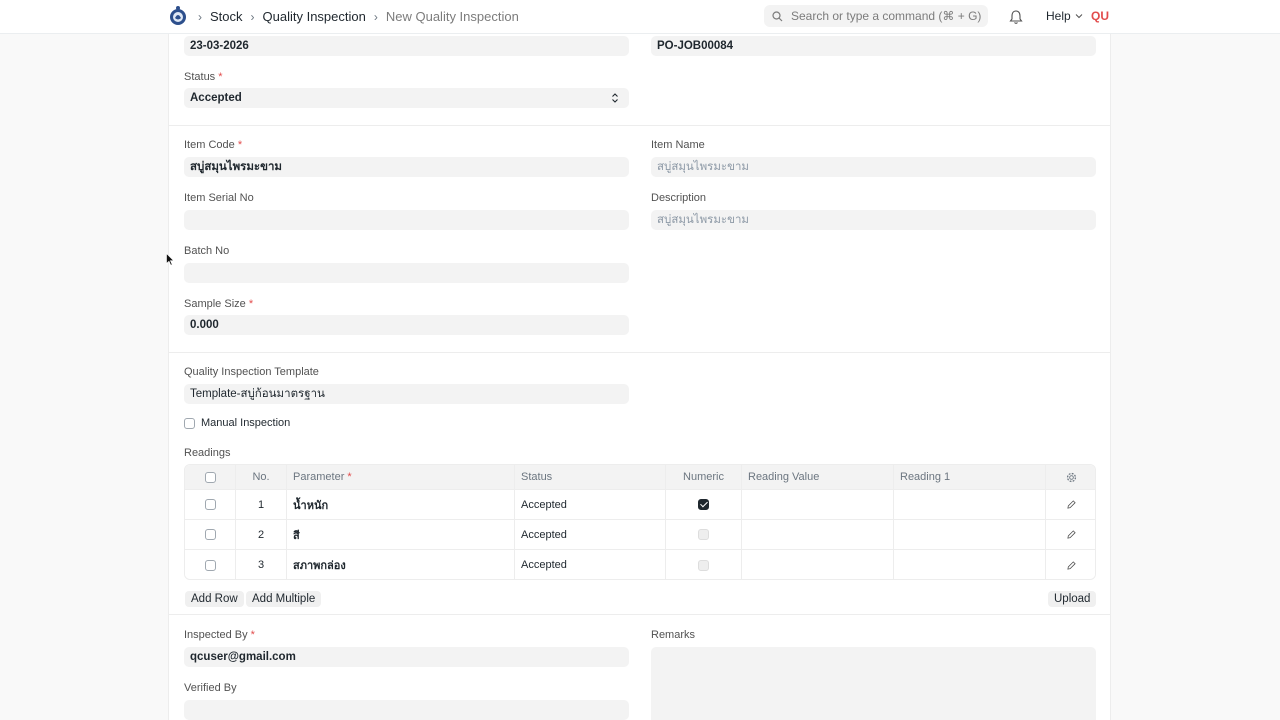 This screenshot has width=1280, height=720. What do you see at coordinates (1072, 599) in the screenshot?
I see `upload-button: Upload` at bounding box center [1072, 599].